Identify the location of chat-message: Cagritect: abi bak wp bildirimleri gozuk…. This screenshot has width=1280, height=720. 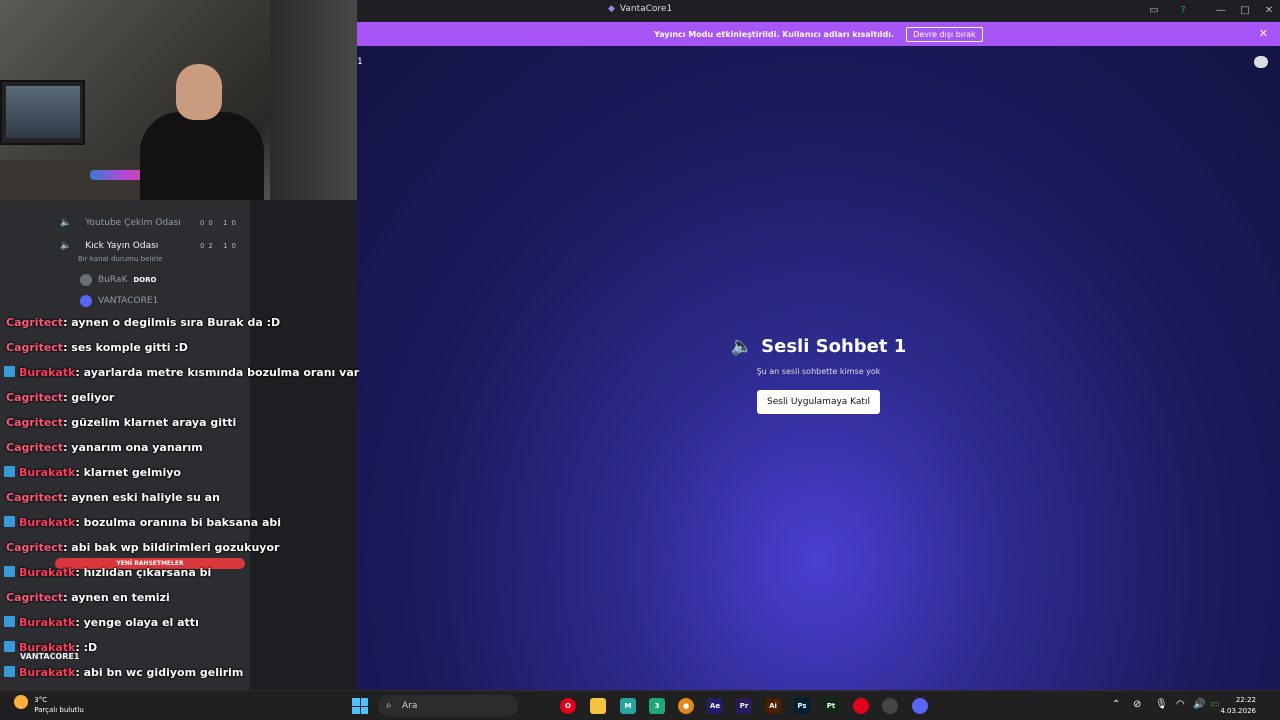
(142, 547).